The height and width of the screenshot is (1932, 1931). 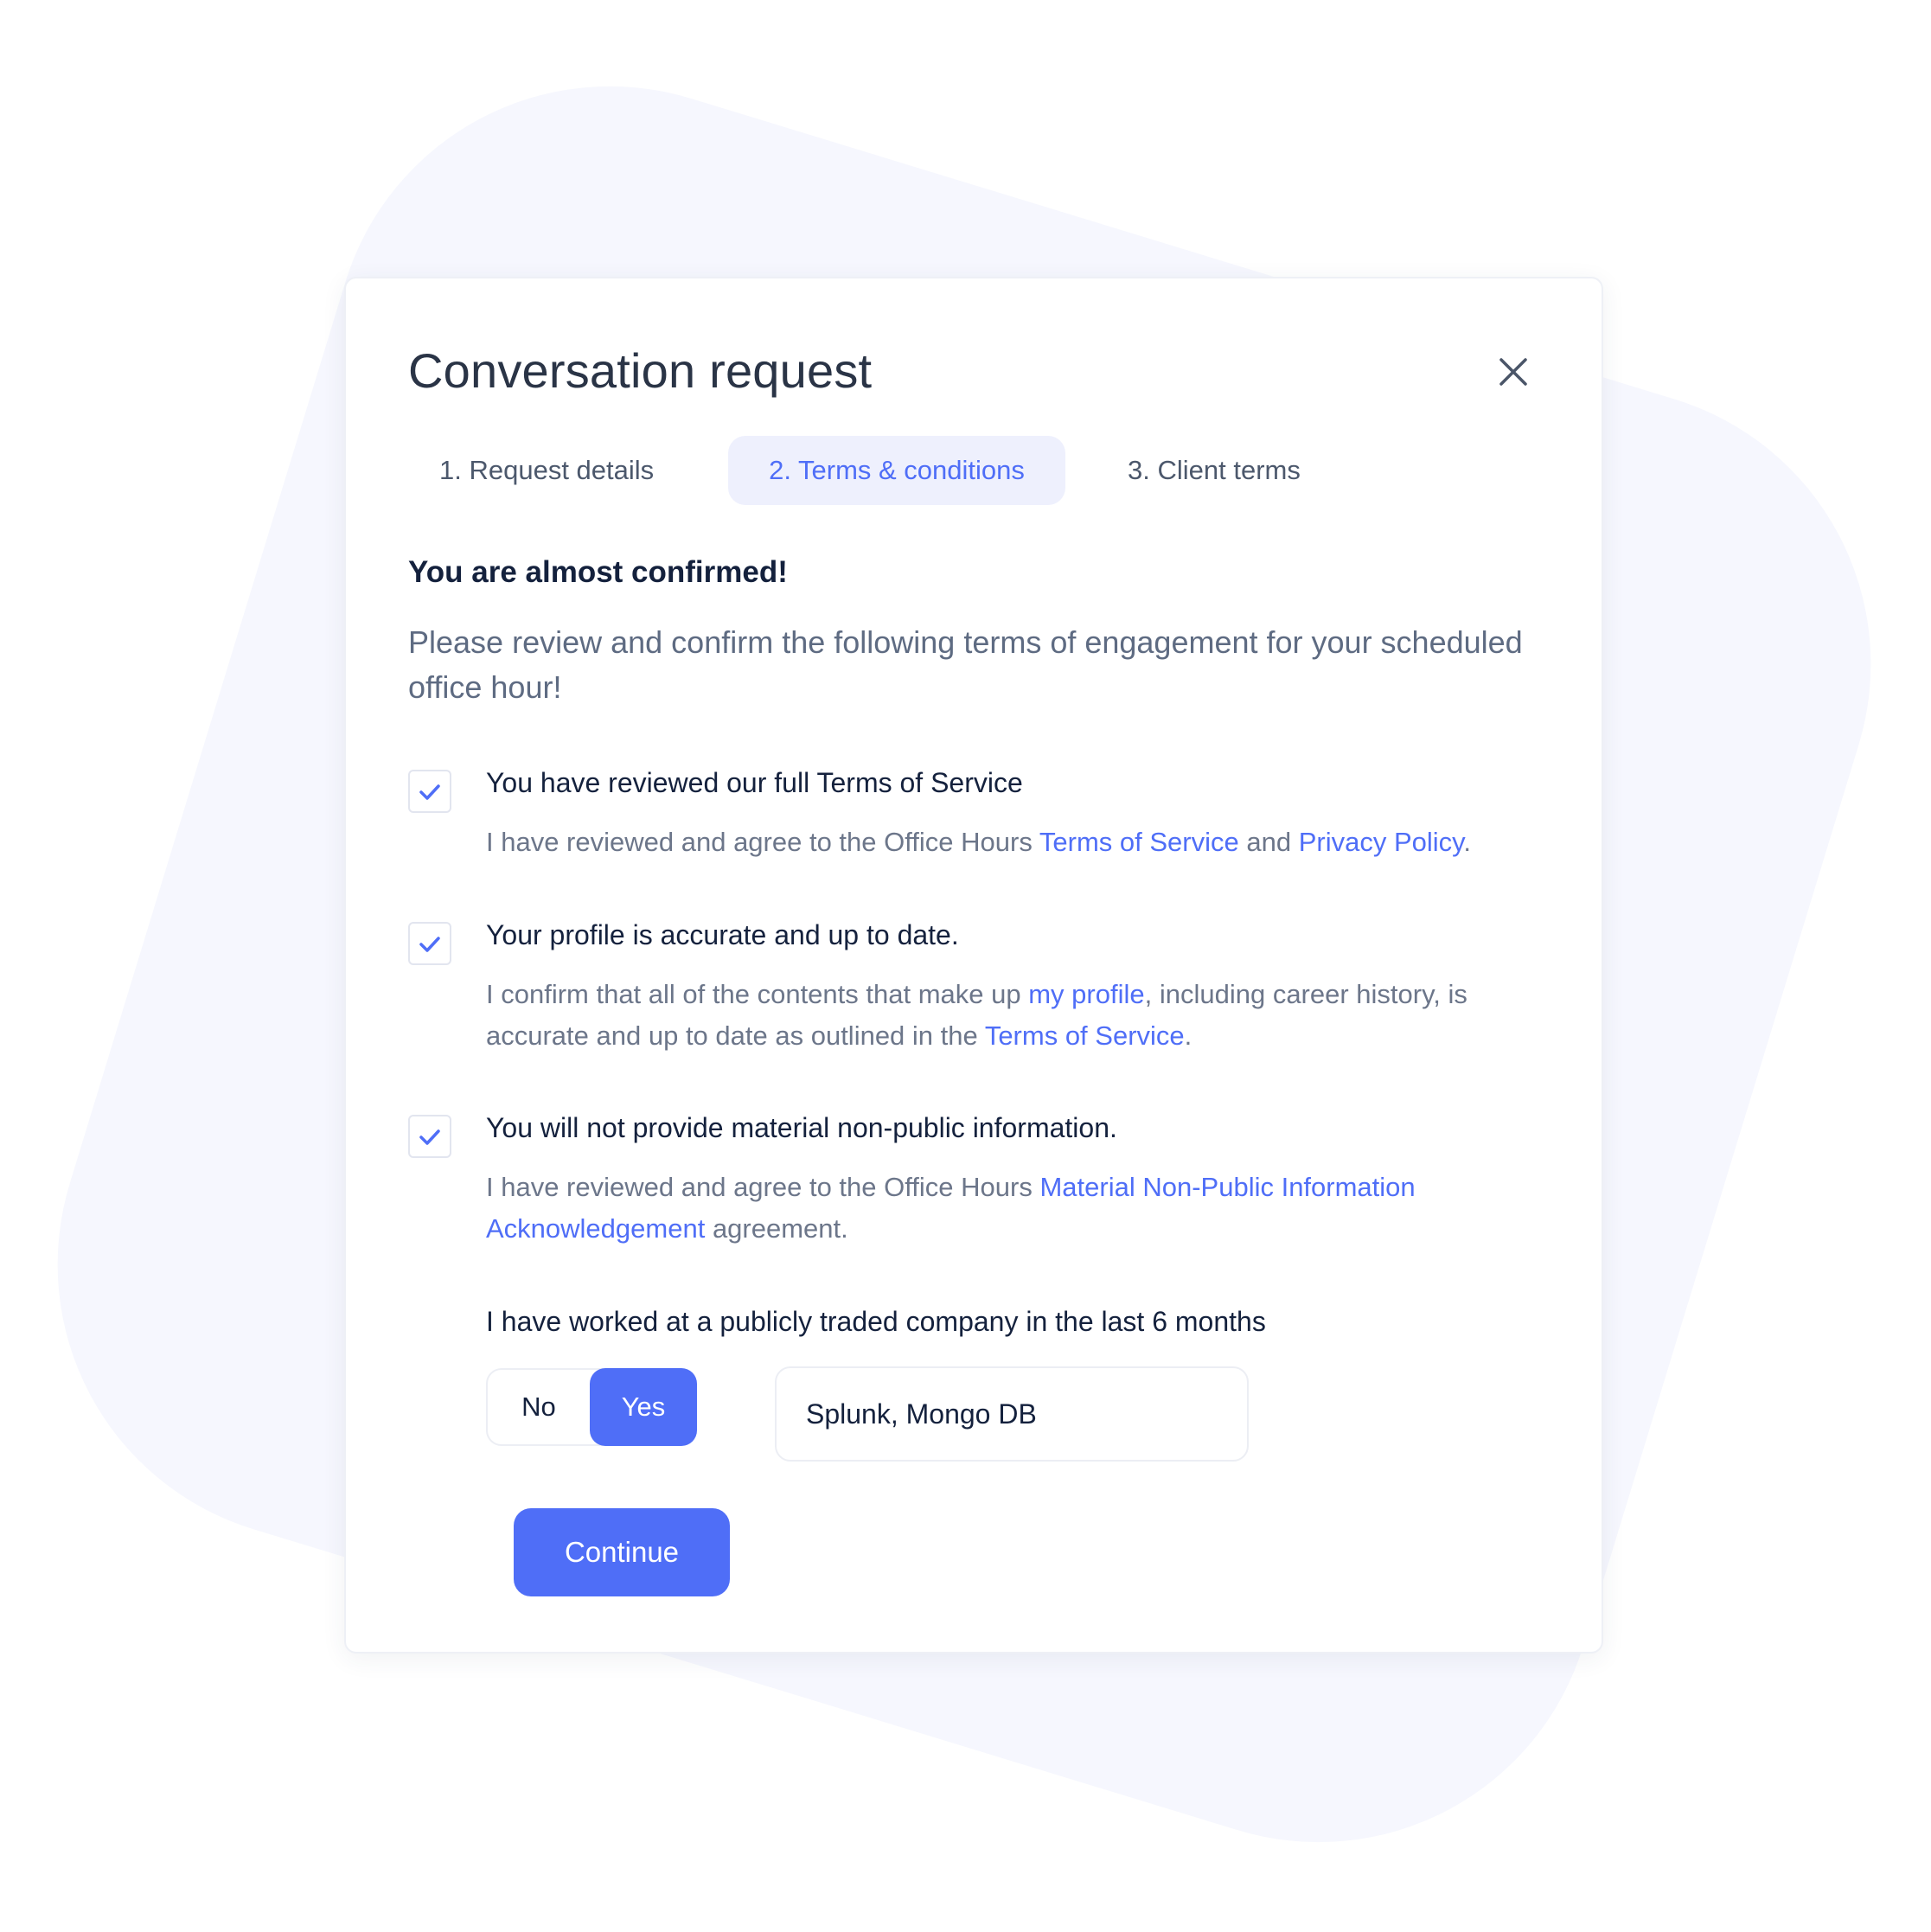 What do you see at coordinates (539, 1407) in the screenshot?
I see `toggle-no-option: No` at bounding box center [539, 1407].